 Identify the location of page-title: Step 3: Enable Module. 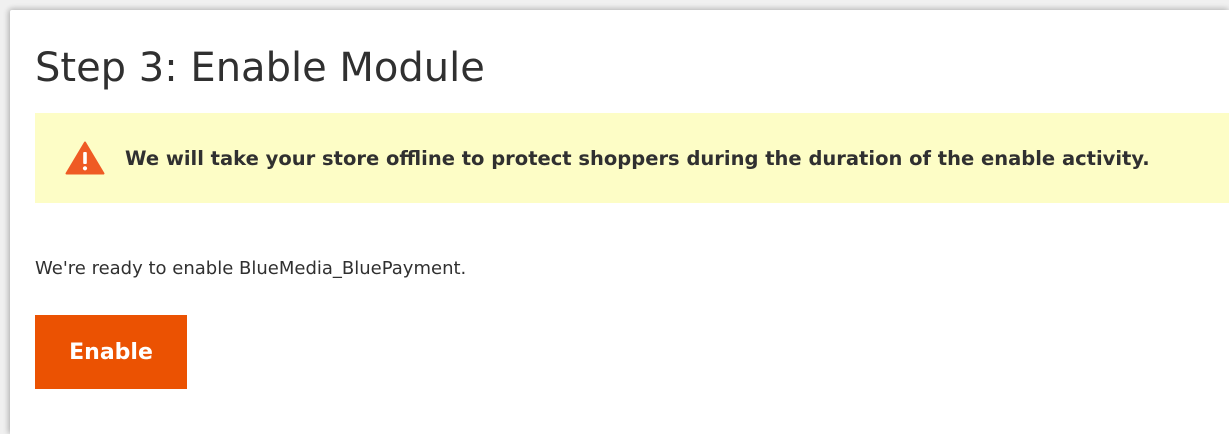
(260, 68).